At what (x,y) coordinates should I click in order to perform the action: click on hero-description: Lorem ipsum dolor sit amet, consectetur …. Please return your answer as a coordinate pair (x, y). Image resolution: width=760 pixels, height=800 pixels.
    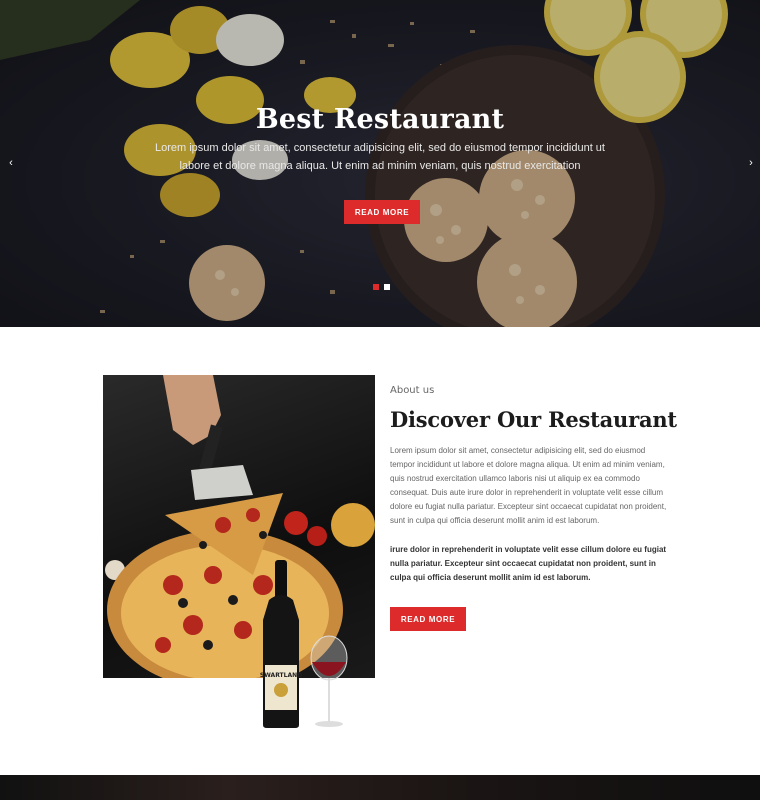
    Looking at the image, I should click on (379, 157).